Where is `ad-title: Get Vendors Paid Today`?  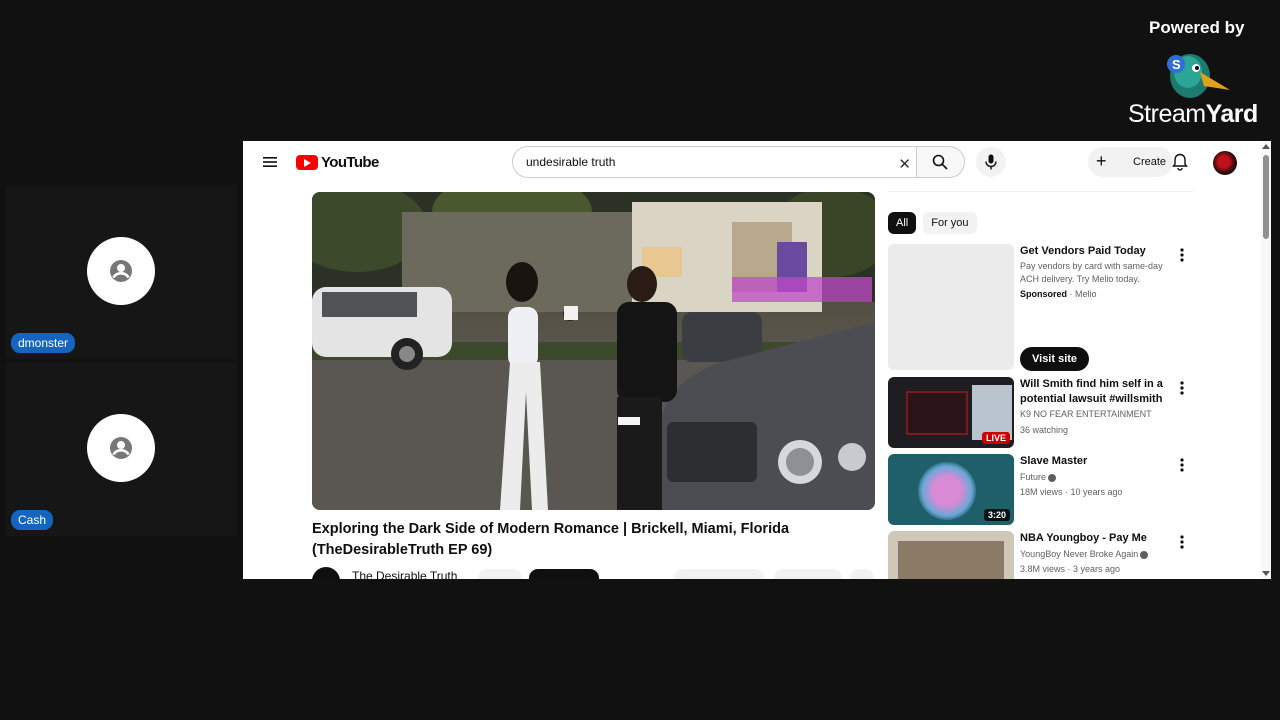 ad-title: Get Vendors Paid Today is located at coordinates (1083, 251).